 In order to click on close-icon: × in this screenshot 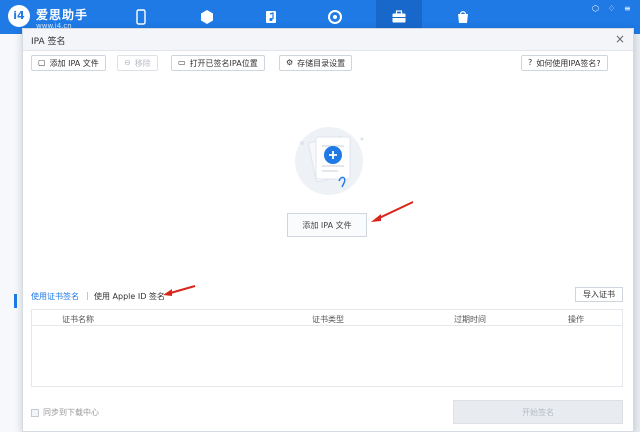, I will do `click(620, 39)`.